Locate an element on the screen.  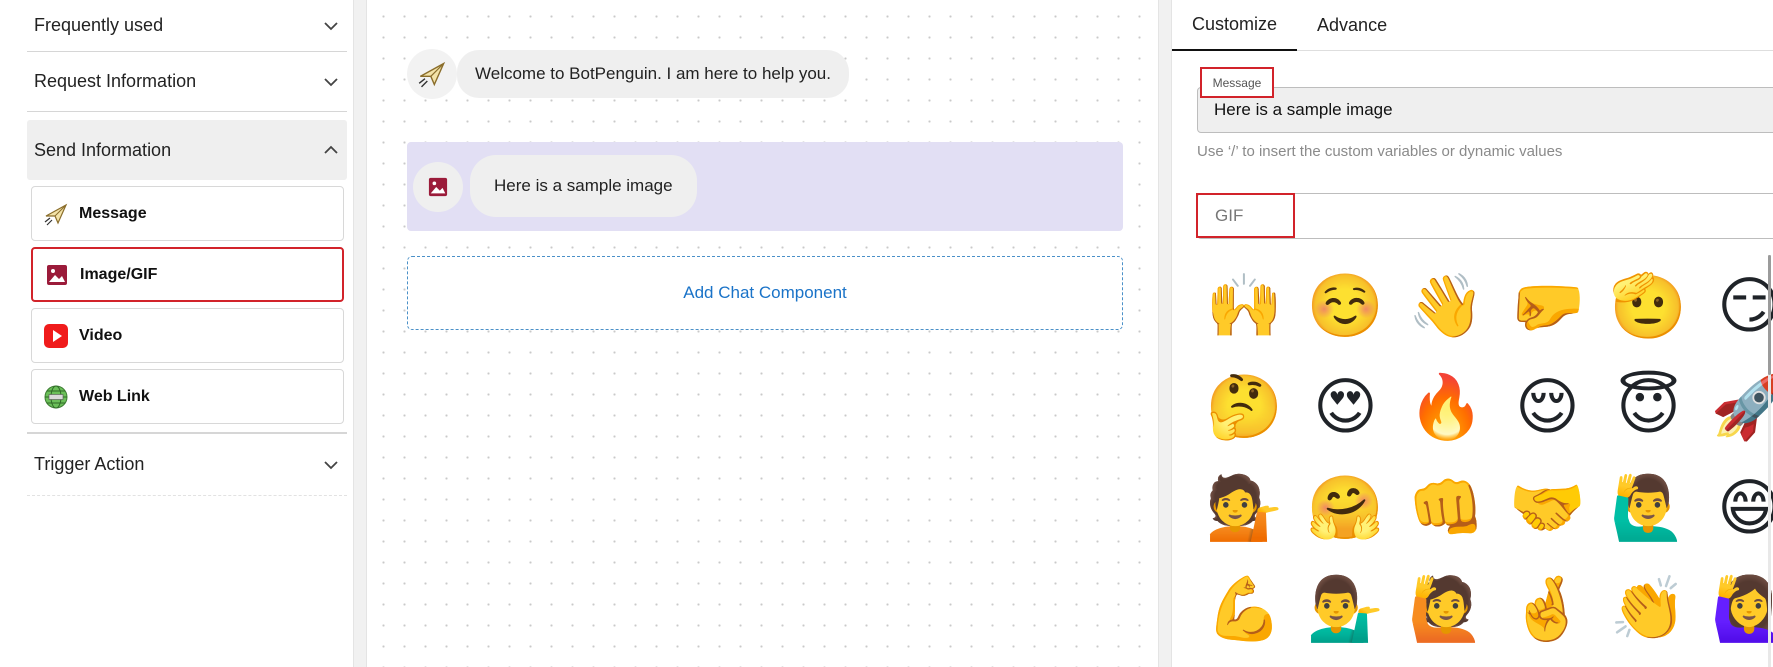
add-chat-component-button: Add Chat Component is located at coordinates (765, 293).